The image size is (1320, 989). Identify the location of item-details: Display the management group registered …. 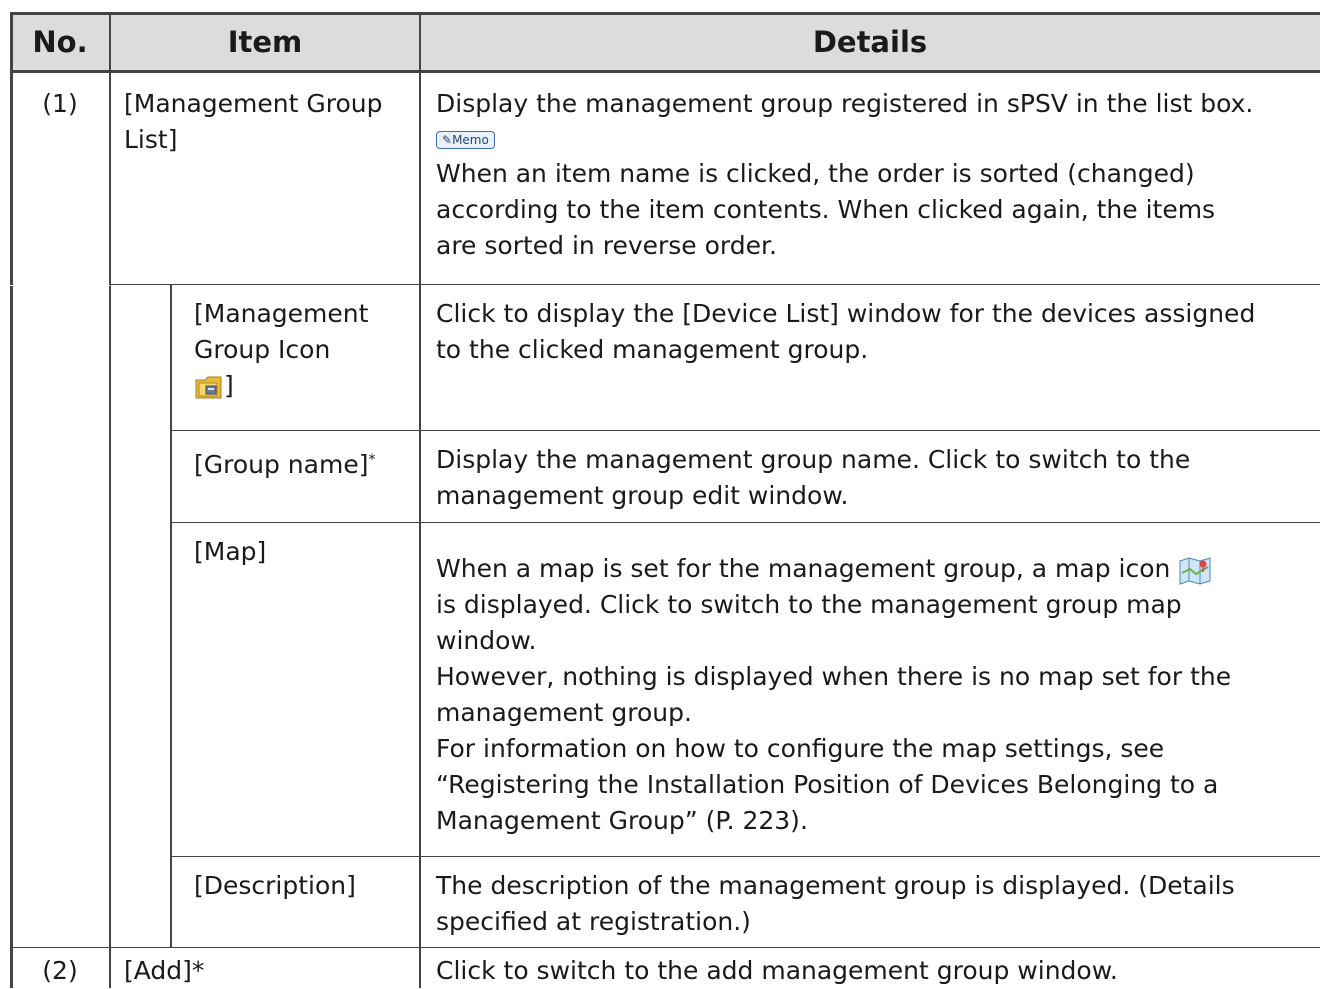
(878, 175).